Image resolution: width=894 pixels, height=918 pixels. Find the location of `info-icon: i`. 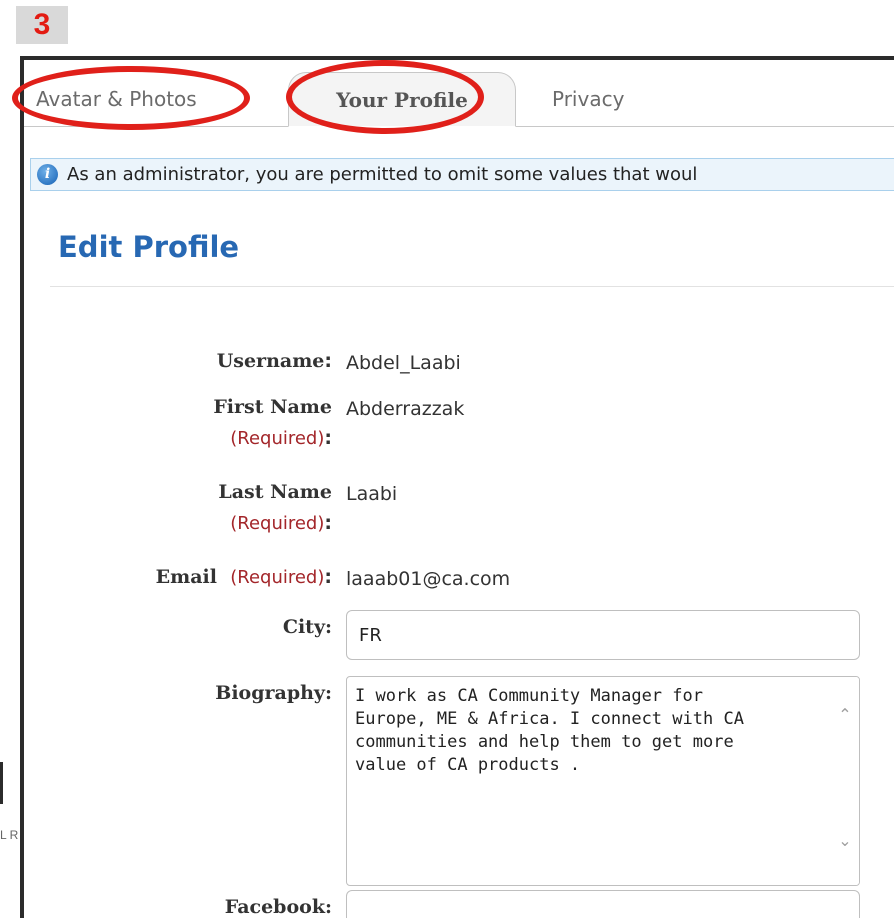

info-icon: i is located at coordinates (47, 174).